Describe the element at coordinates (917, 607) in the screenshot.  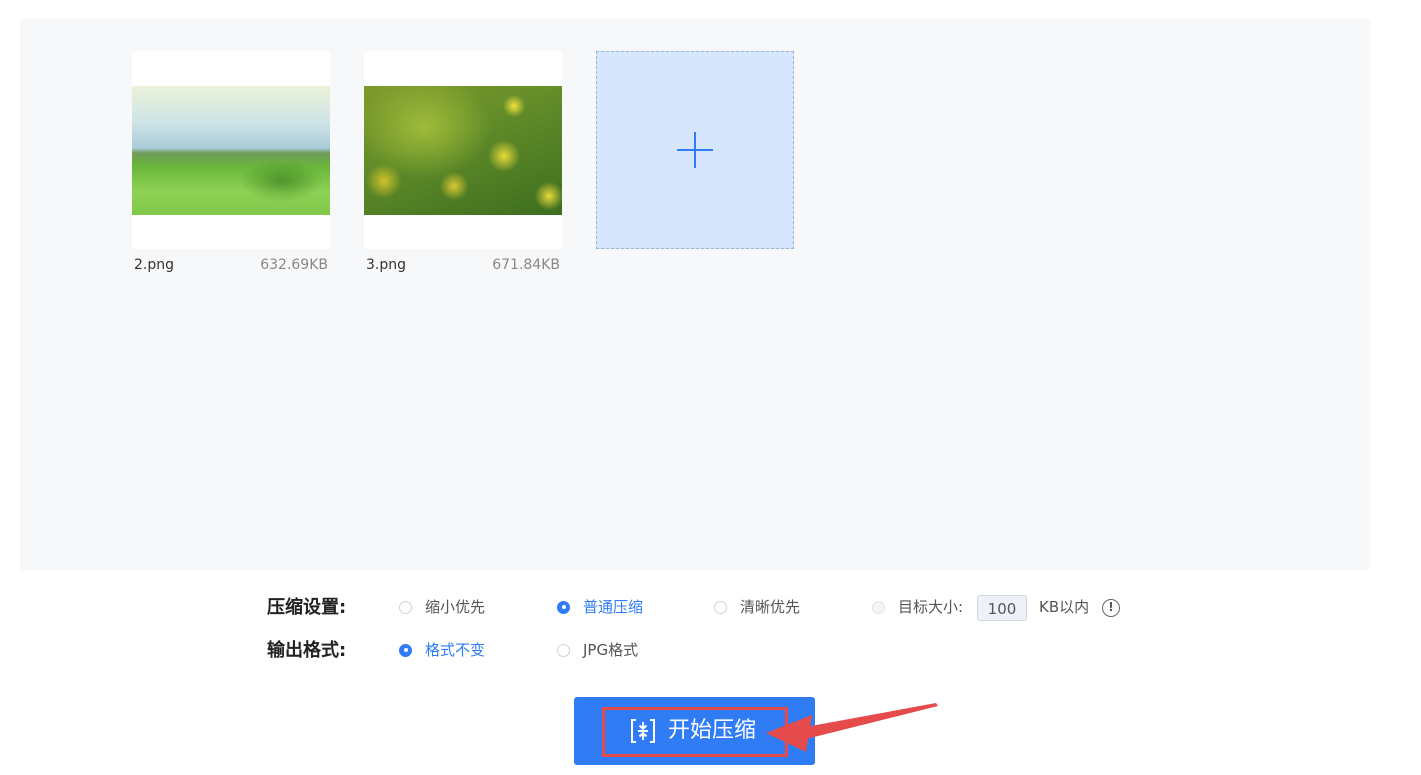
I see `option-target-size: 目标大小:` at that location.